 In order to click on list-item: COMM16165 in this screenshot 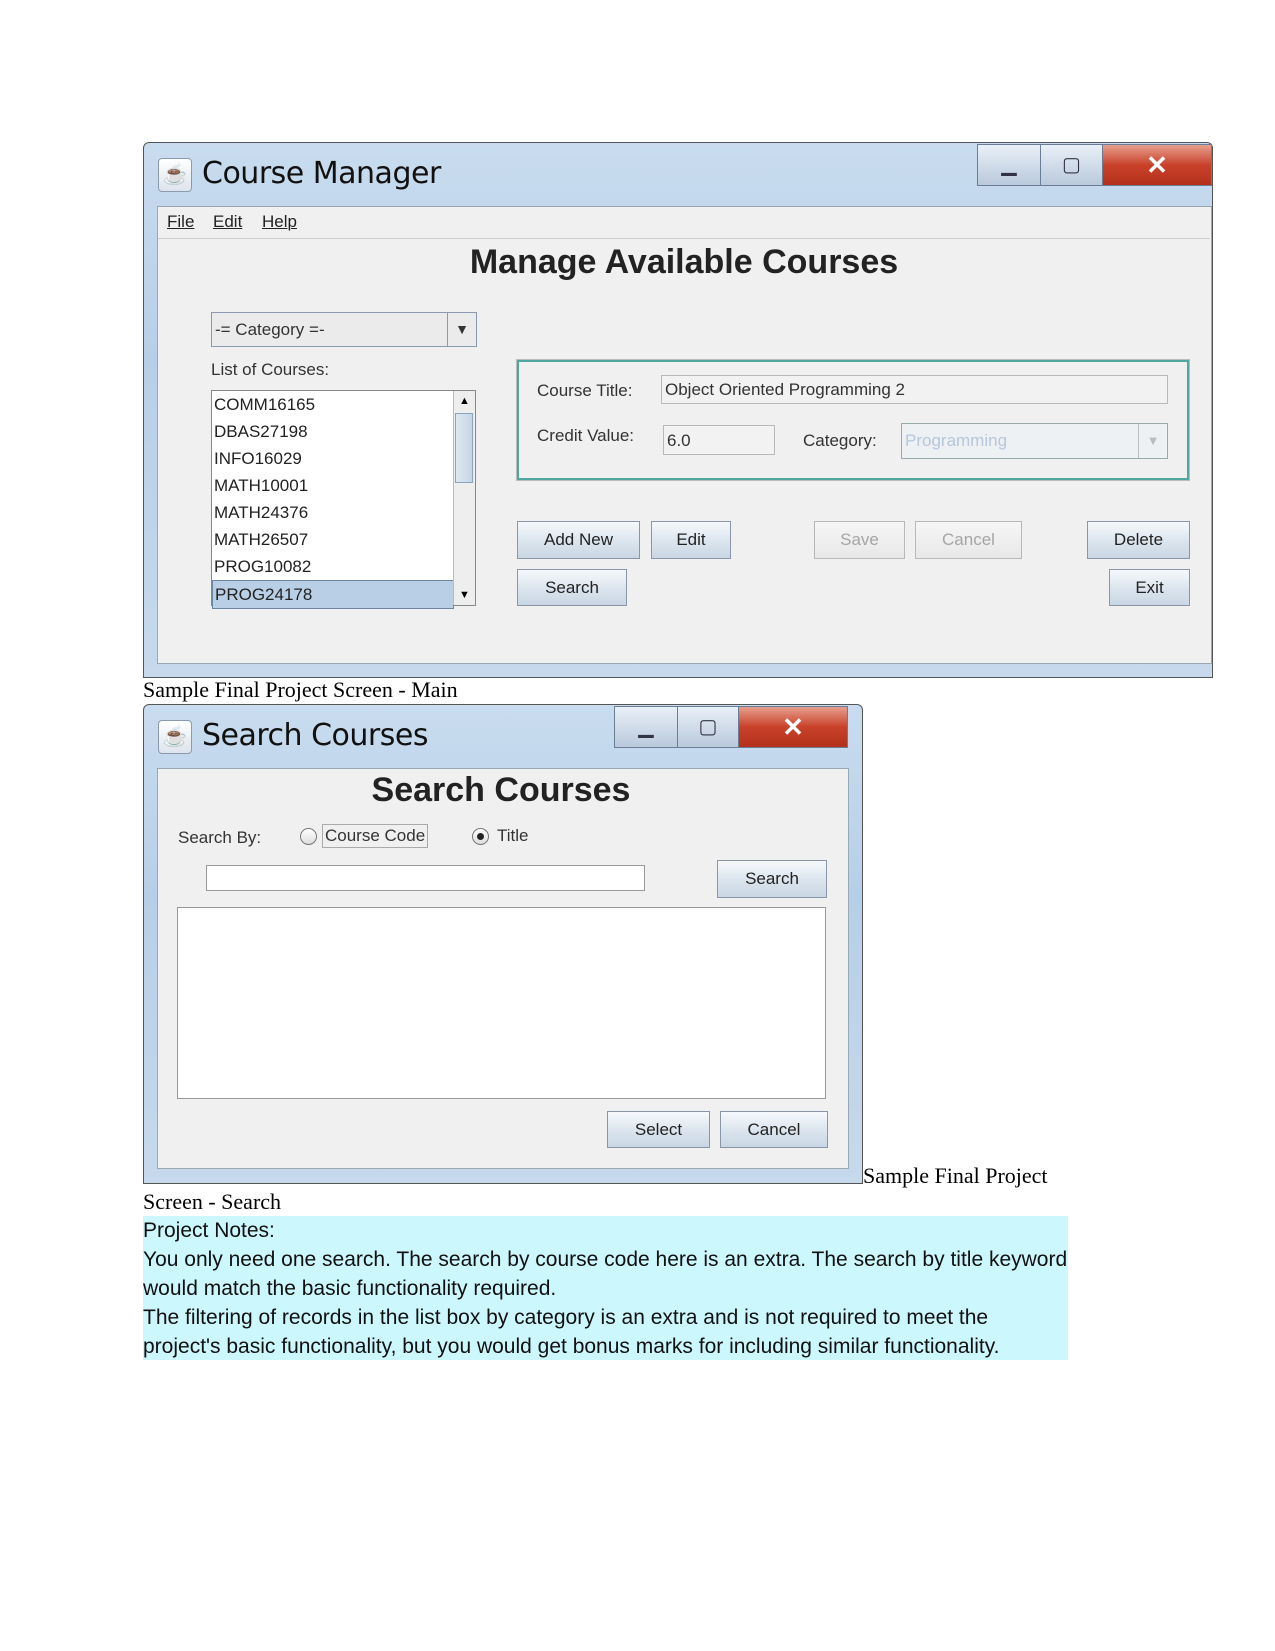, I will do `click(333, 404)`.